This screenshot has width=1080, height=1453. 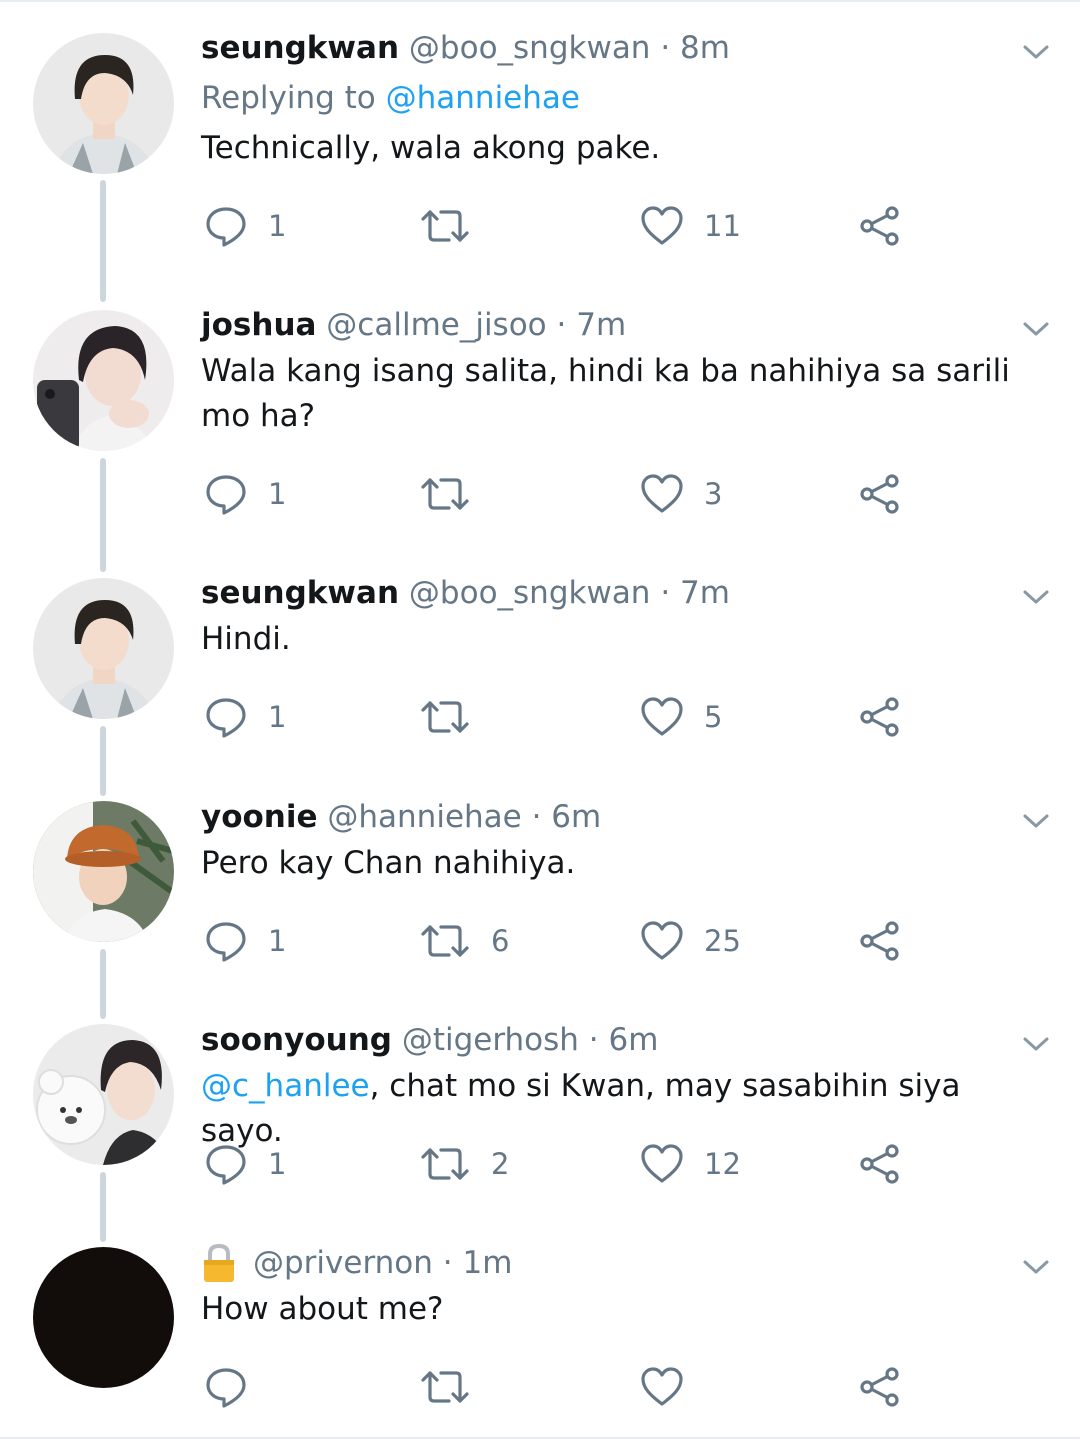 What do you see at coordinates (343, 1263) in the screenshot?
I see `user-handle: @privernon` at bounding box center [343, 1263].